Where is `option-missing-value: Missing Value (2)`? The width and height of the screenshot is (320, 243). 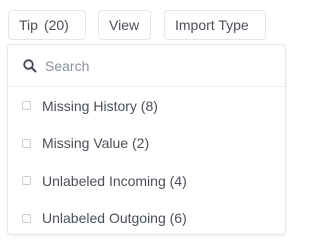
option-missing-value: Missing Value (2) is located at coordinates (146, 144).